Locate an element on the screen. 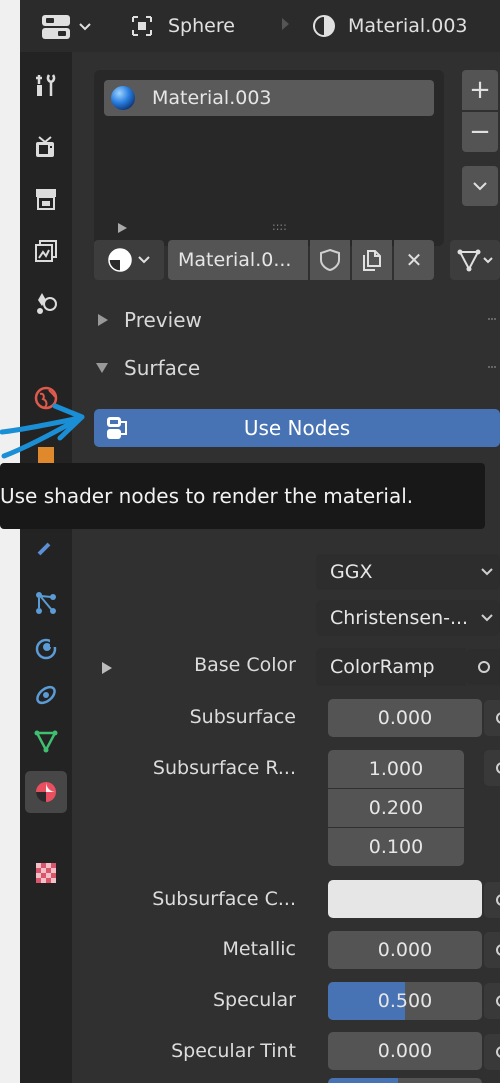 The width and height of the screenshot is (500, 1083). subsurface-radius-y-field: 0.200 is located at coordinates (396, 808).